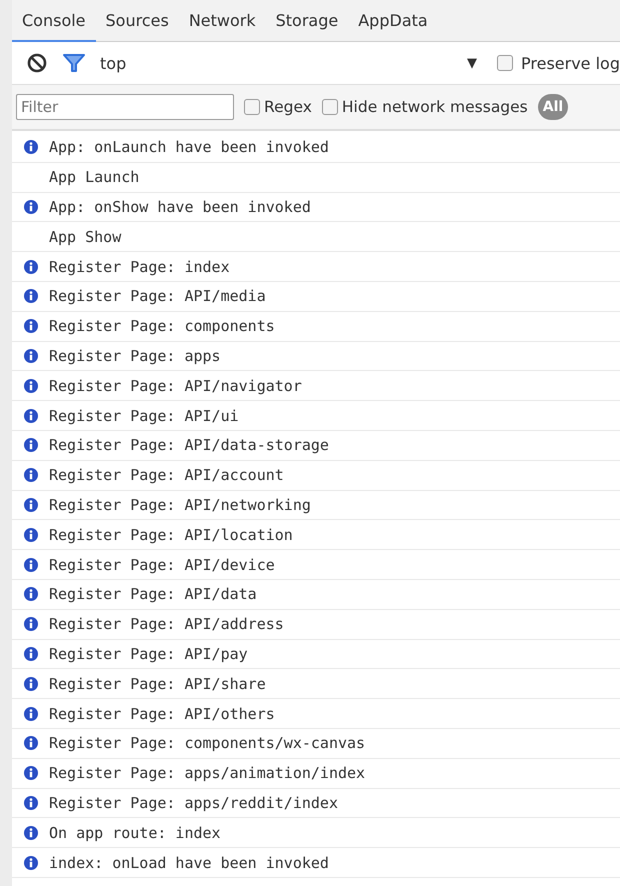 This screenshot has height=886, width=620. I want to click on log-message: App: onLaunch have been invoked, so click(189, 147).